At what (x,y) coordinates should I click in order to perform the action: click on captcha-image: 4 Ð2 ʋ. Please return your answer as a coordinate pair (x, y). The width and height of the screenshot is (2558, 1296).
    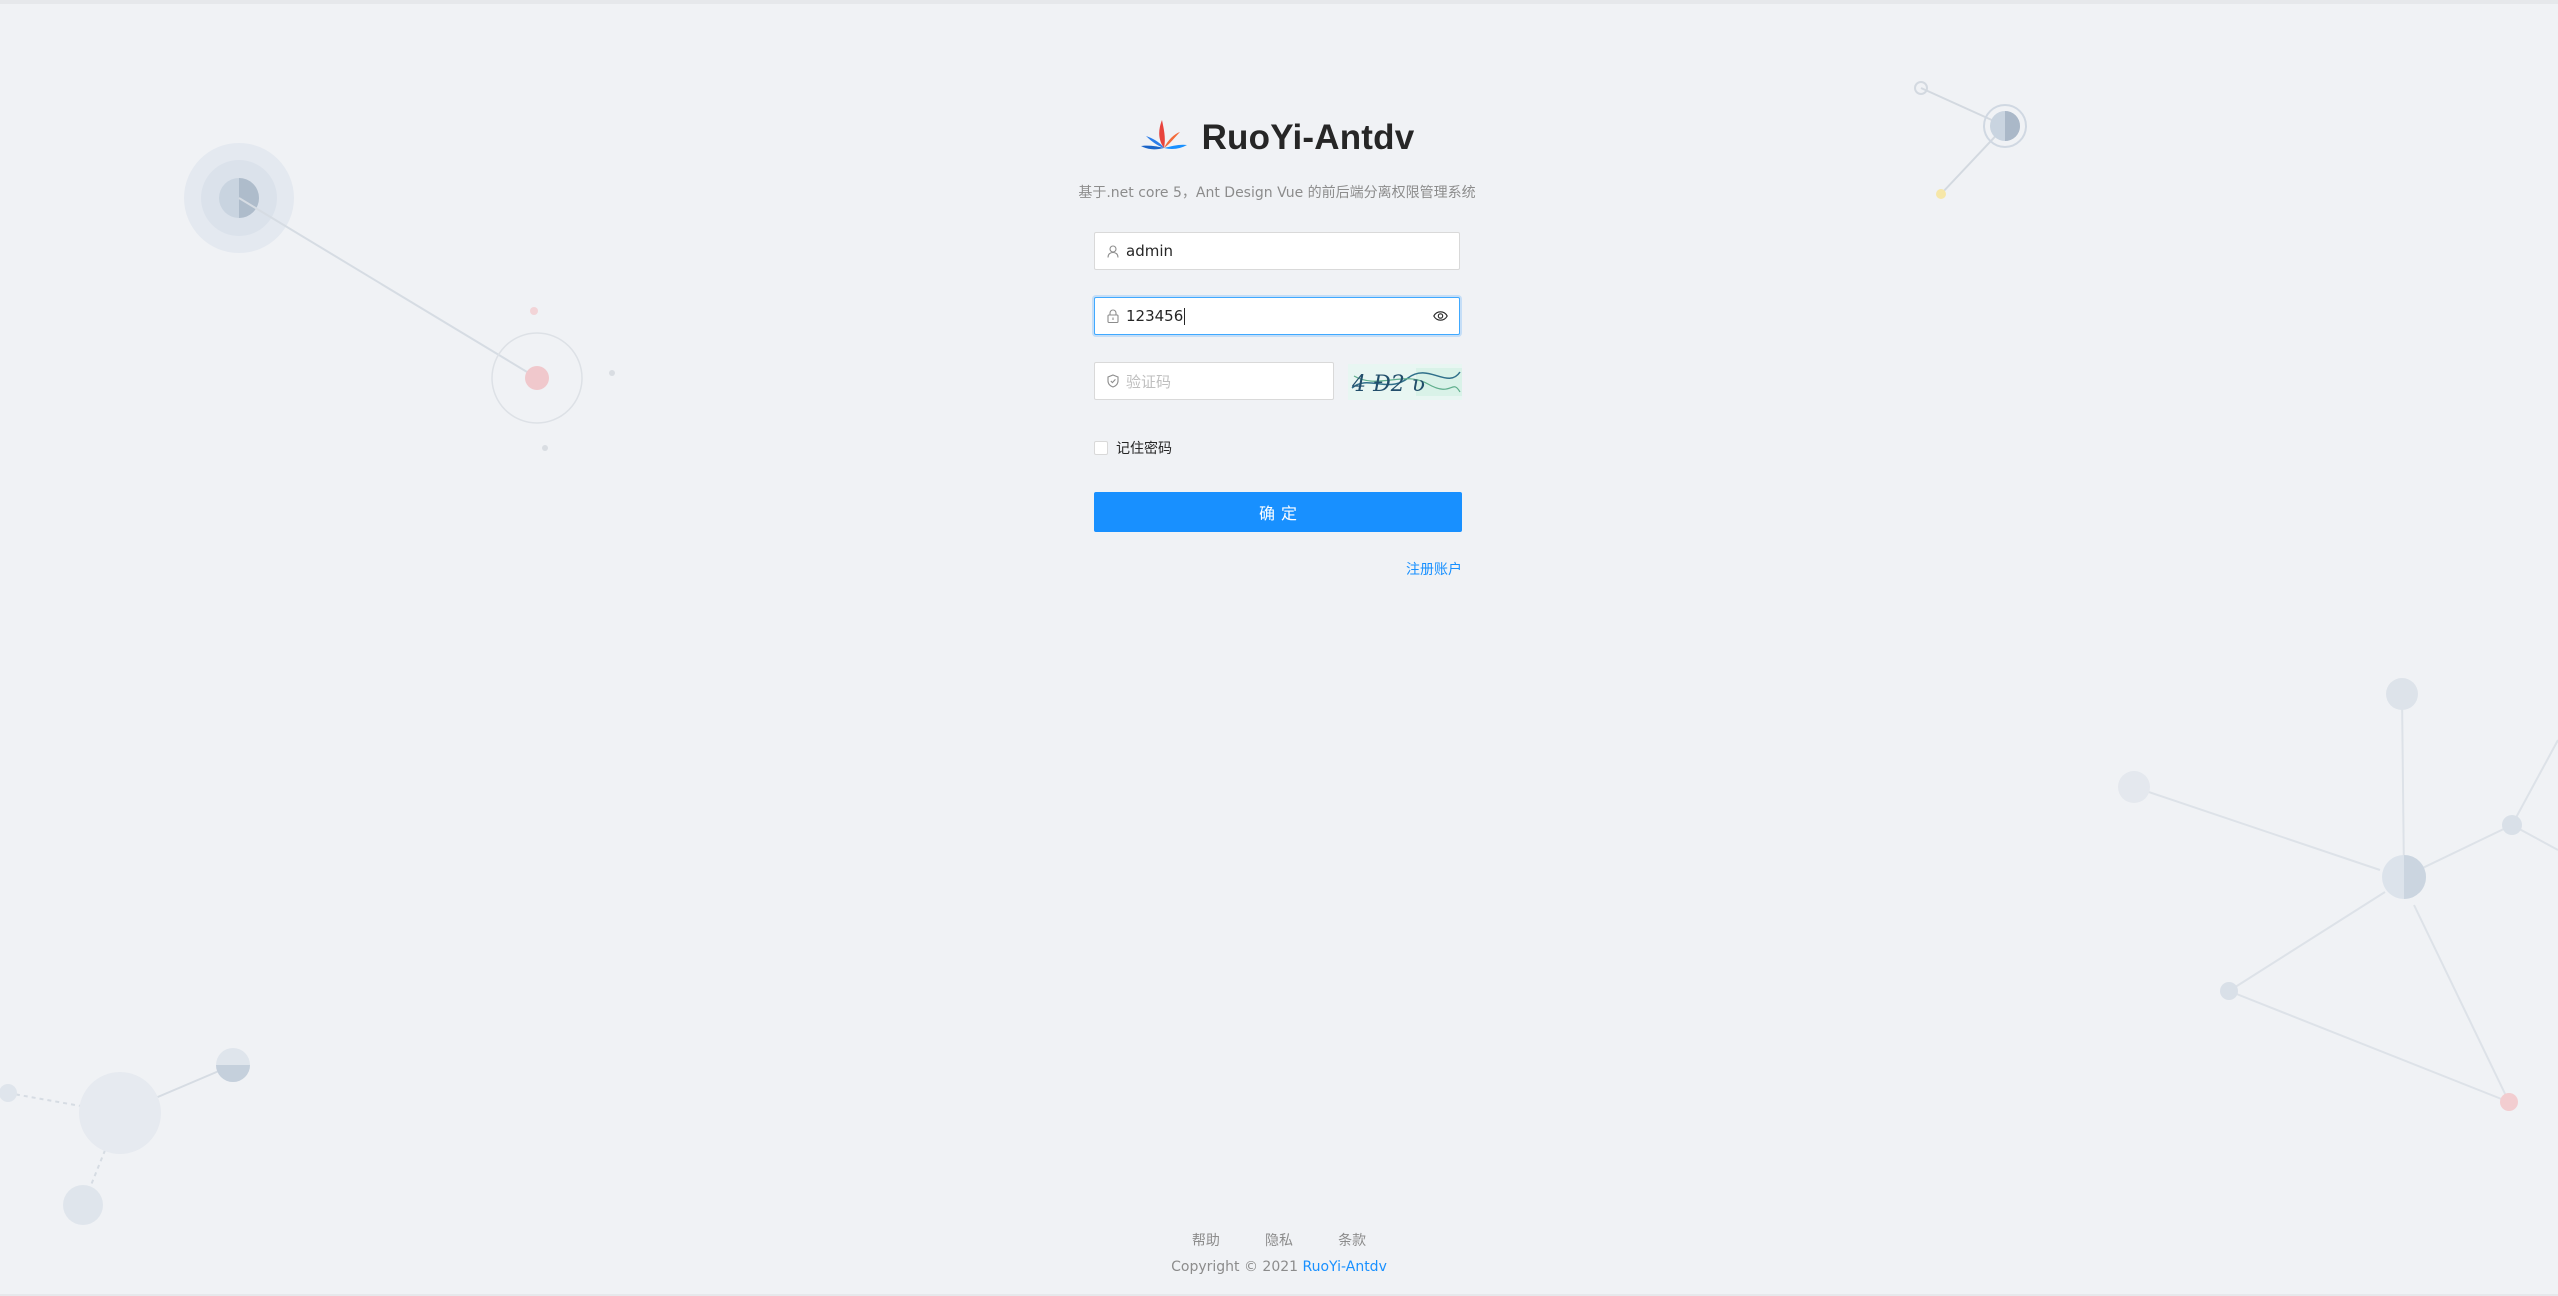
    Looking at the image, I should click on (1405, 382).